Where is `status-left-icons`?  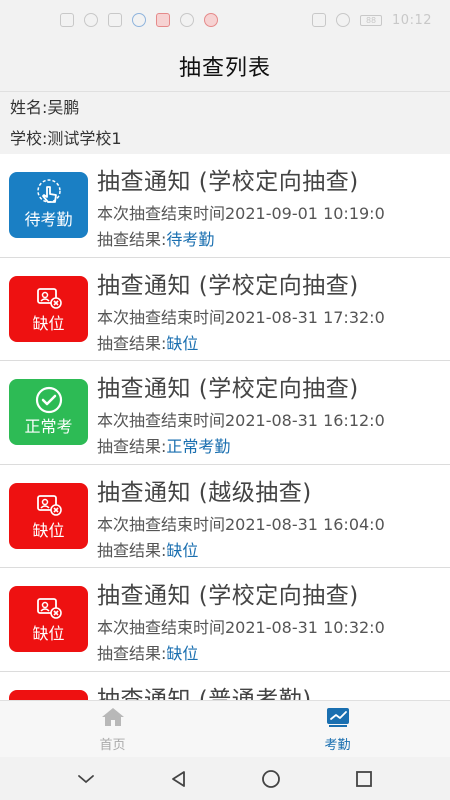 status-left-icons is located at coordinates (139, 20).